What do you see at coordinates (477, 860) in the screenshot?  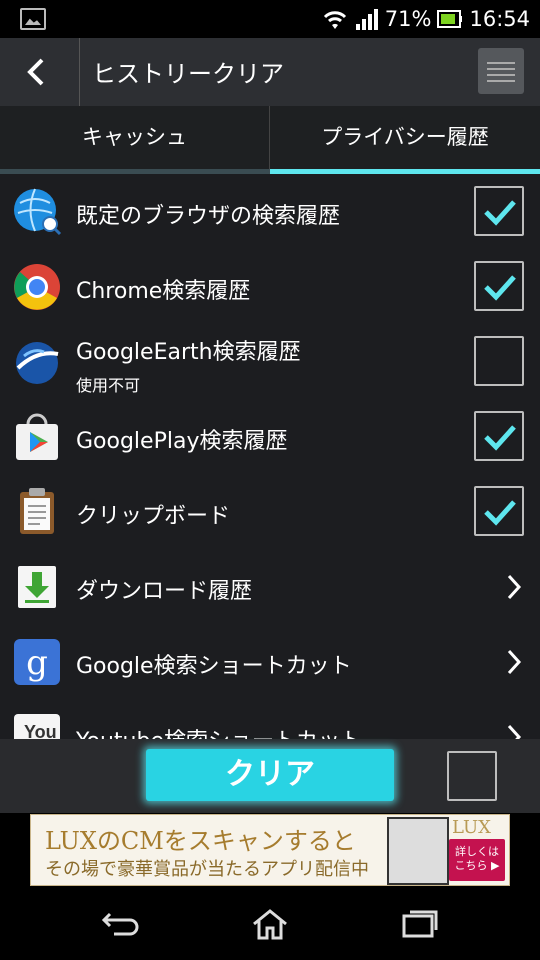 I see `ad-details-button: 詳しくは こちら ▶` at bounding box center [477, 860].